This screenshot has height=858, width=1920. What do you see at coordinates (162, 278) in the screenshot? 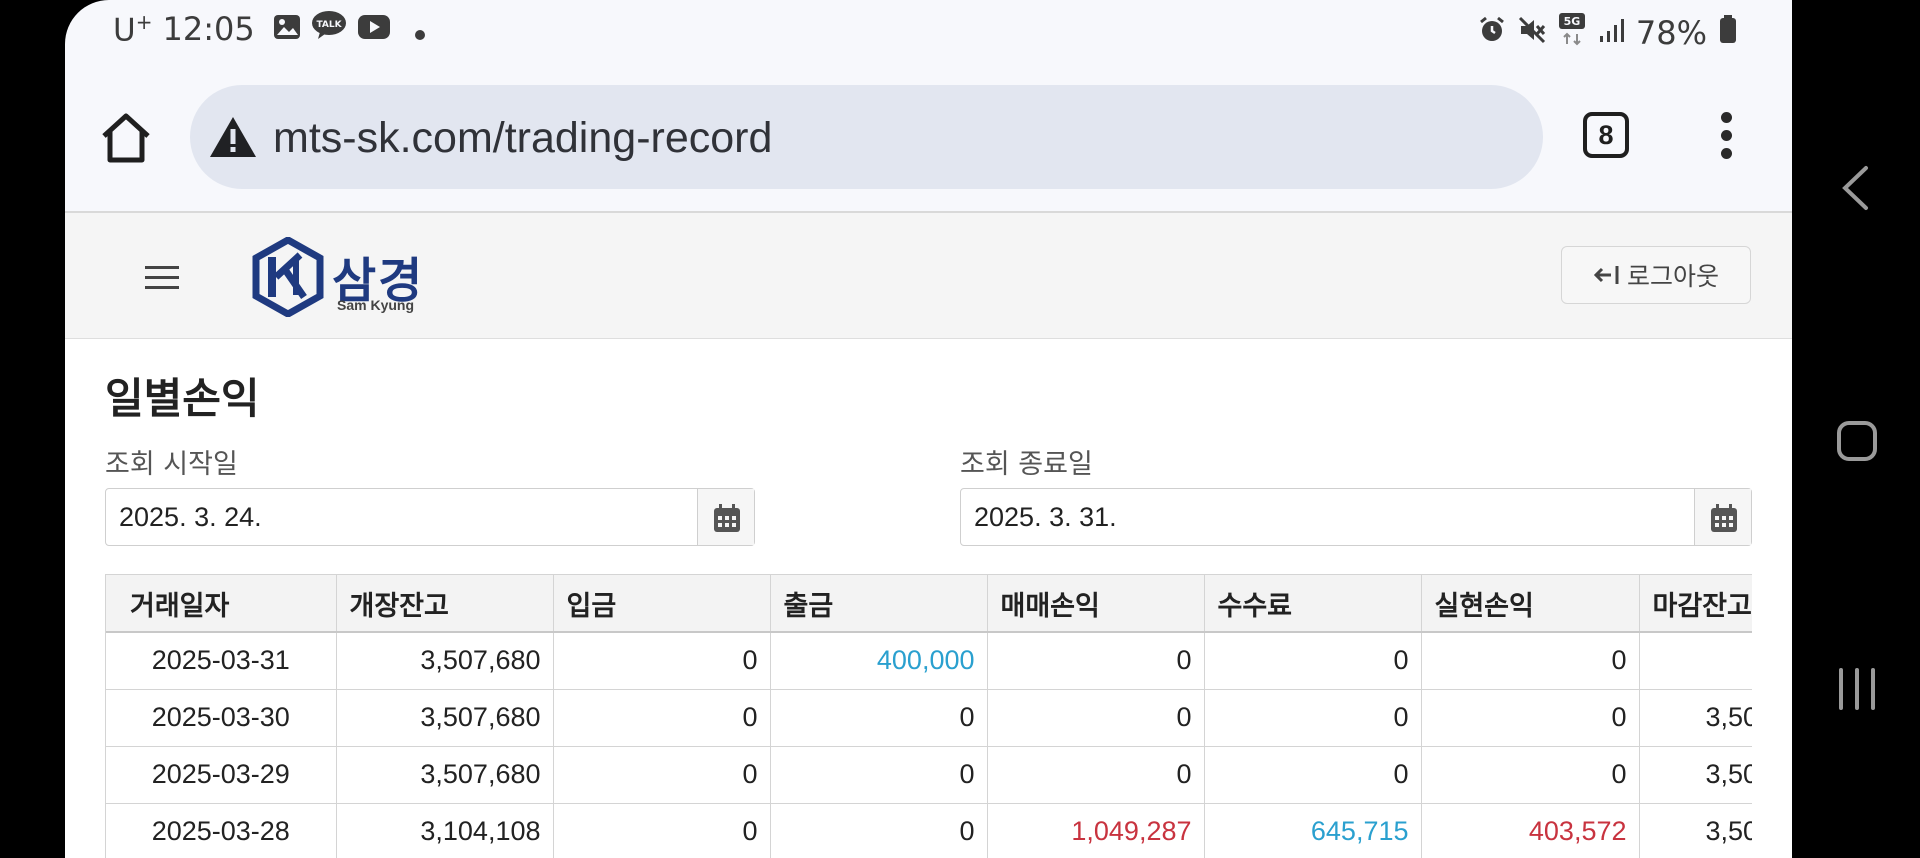
I see `hamburger-menu-icon` at bounding box center [162, 278].